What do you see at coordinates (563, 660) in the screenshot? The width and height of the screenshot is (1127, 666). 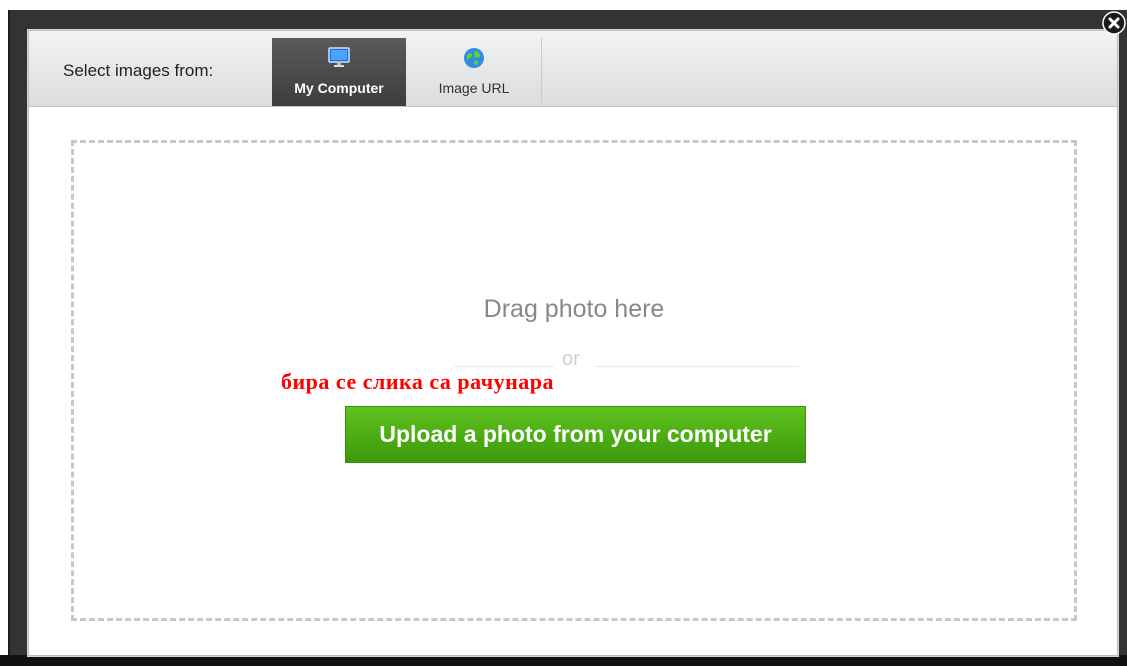 I see `modal-backdrop-bottom` at bounding box center [563, 660].